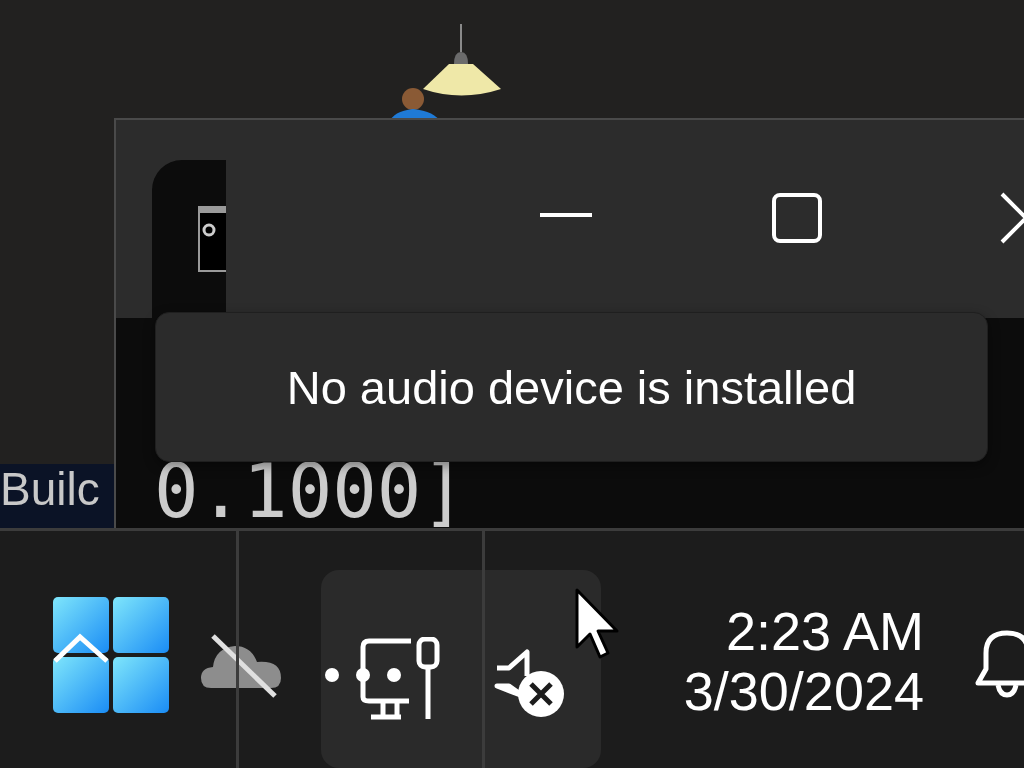 The image size is (1024, 768). I want to click on clock-date: 3/30/2024, so click(803, 690).